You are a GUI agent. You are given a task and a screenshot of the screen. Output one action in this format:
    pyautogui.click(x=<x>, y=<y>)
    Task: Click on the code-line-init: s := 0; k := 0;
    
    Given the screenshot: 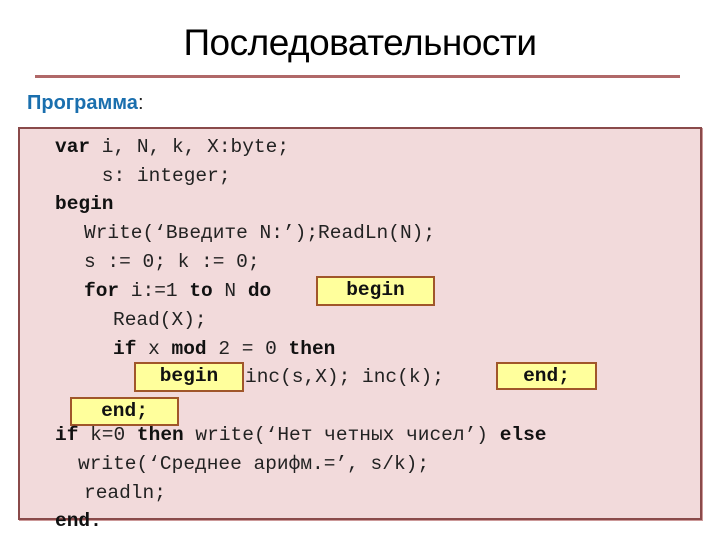 What is the action you would take?
    pyautogui.click(x=172, y=262)
    